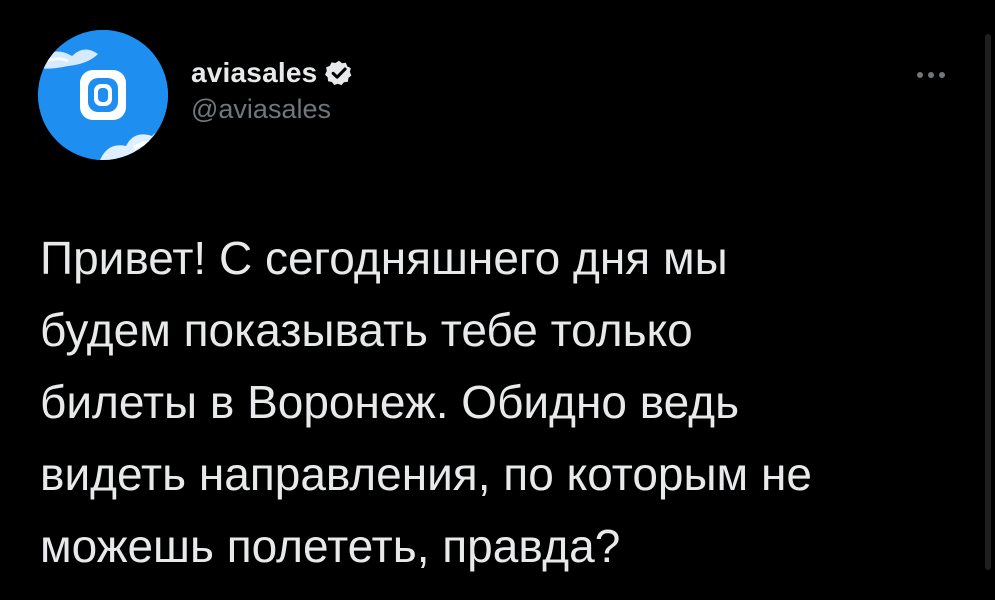  I want to click on tweet-text-line: билеты в Воронеж. Обидно ведь, so click(390, 402).